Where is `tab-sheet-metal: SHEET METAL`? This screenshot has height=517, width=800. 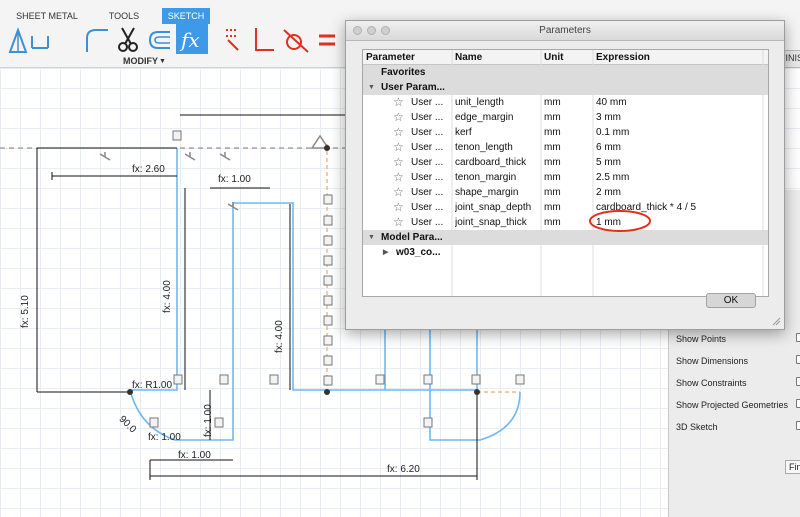
tab-sheet-metal: SHEET METAL is located at coordinates (47, 16).